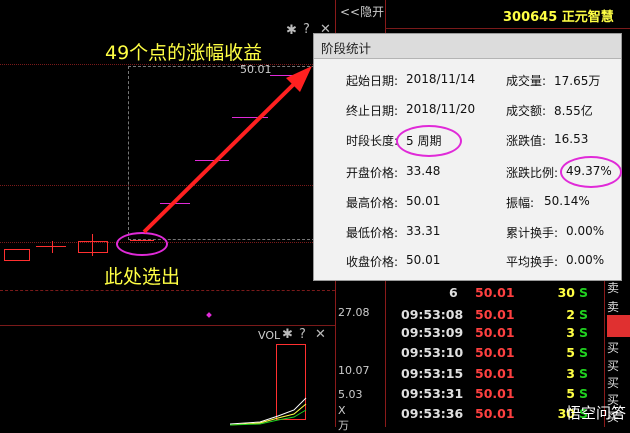 The width and height of the screenshot is (630, 433). What do you see at coordinates (227, 150) in the screenshot?
I see `arrow-annotation` at bounding box center [227, 150].